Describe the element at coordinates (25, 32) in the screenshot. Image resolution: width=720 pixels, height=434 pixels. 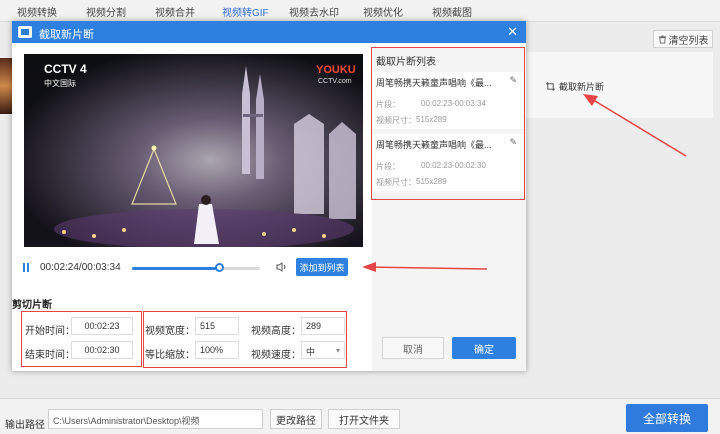
I see `app-icon` at that location.